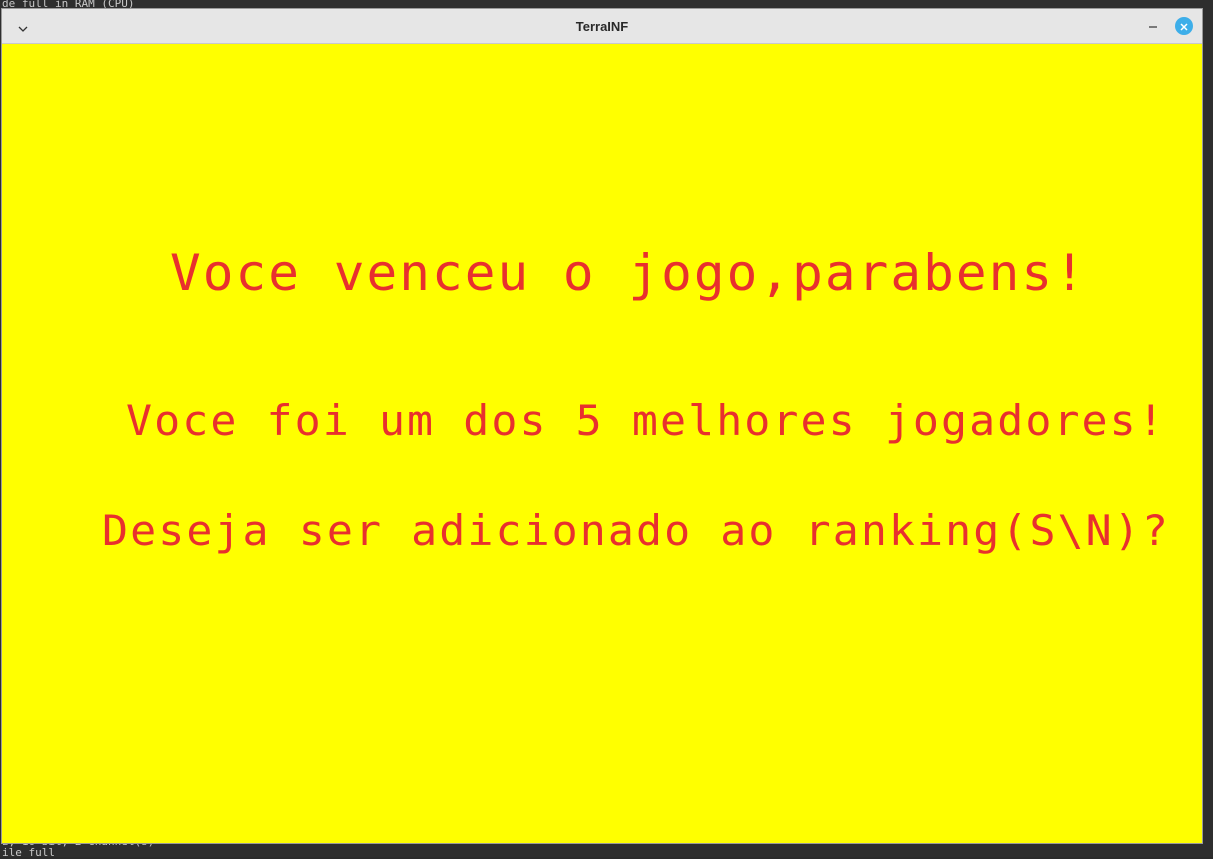  What do you see at coordinates (628, 273) in the screenshot?
I see `victory-message: Voce venceu o jogo,parabens!` at bounding box center [628, 273].